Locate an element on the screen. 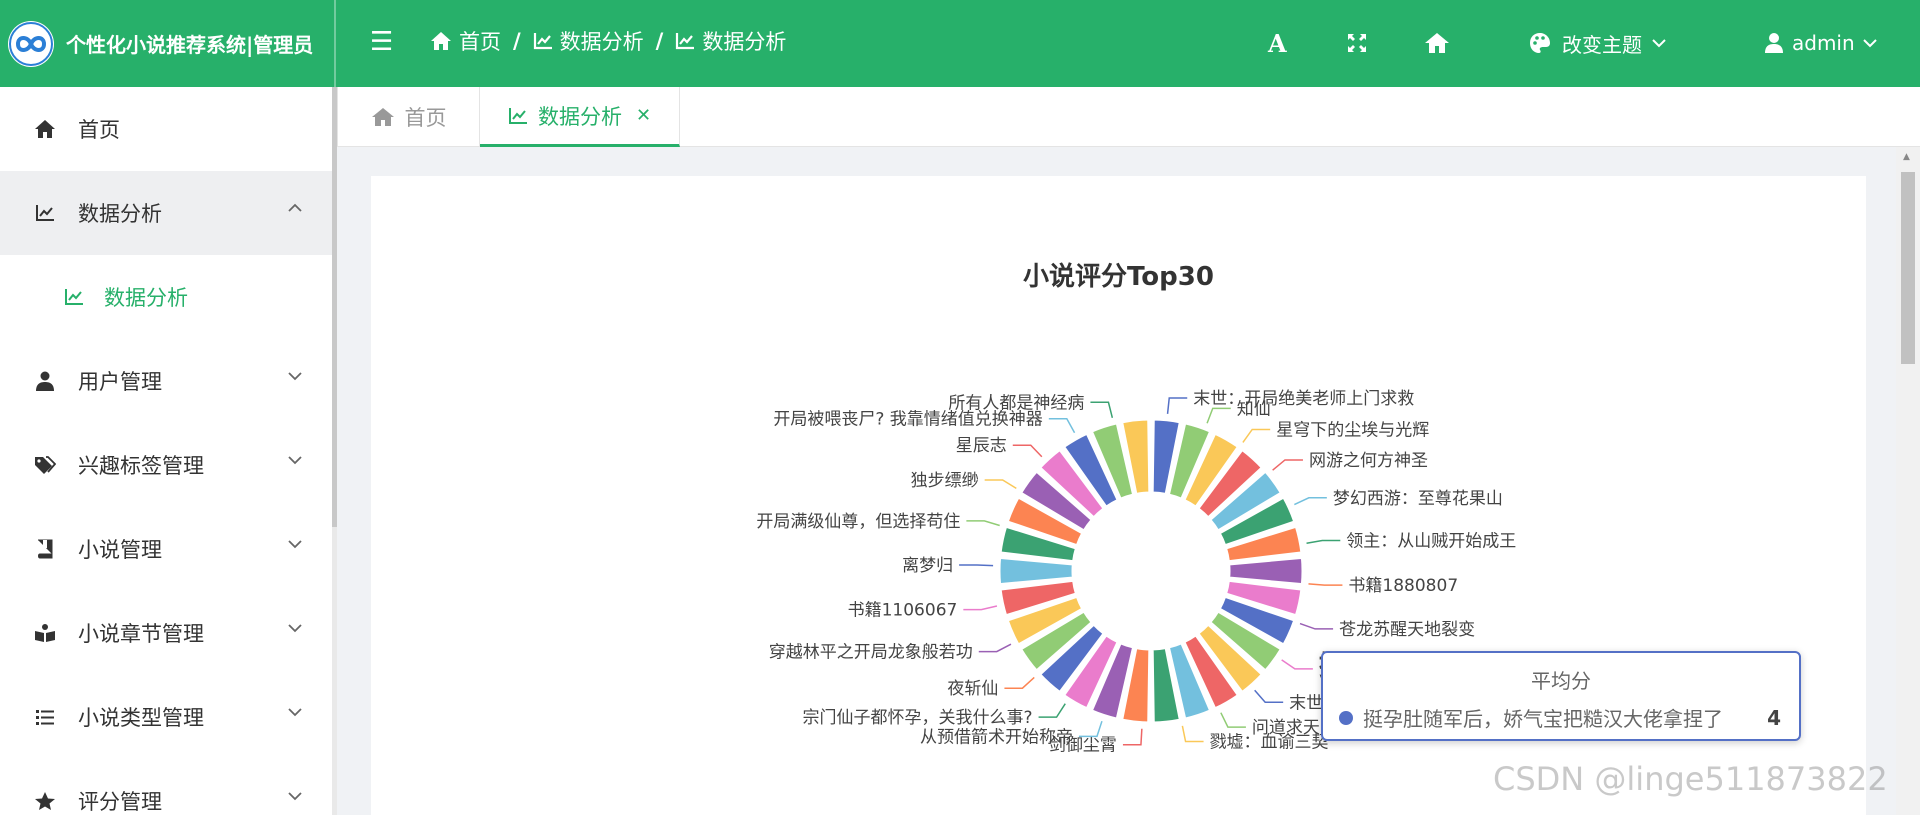  slice-label: 网游之何方神圣 is located at coordinates (1368, 461).